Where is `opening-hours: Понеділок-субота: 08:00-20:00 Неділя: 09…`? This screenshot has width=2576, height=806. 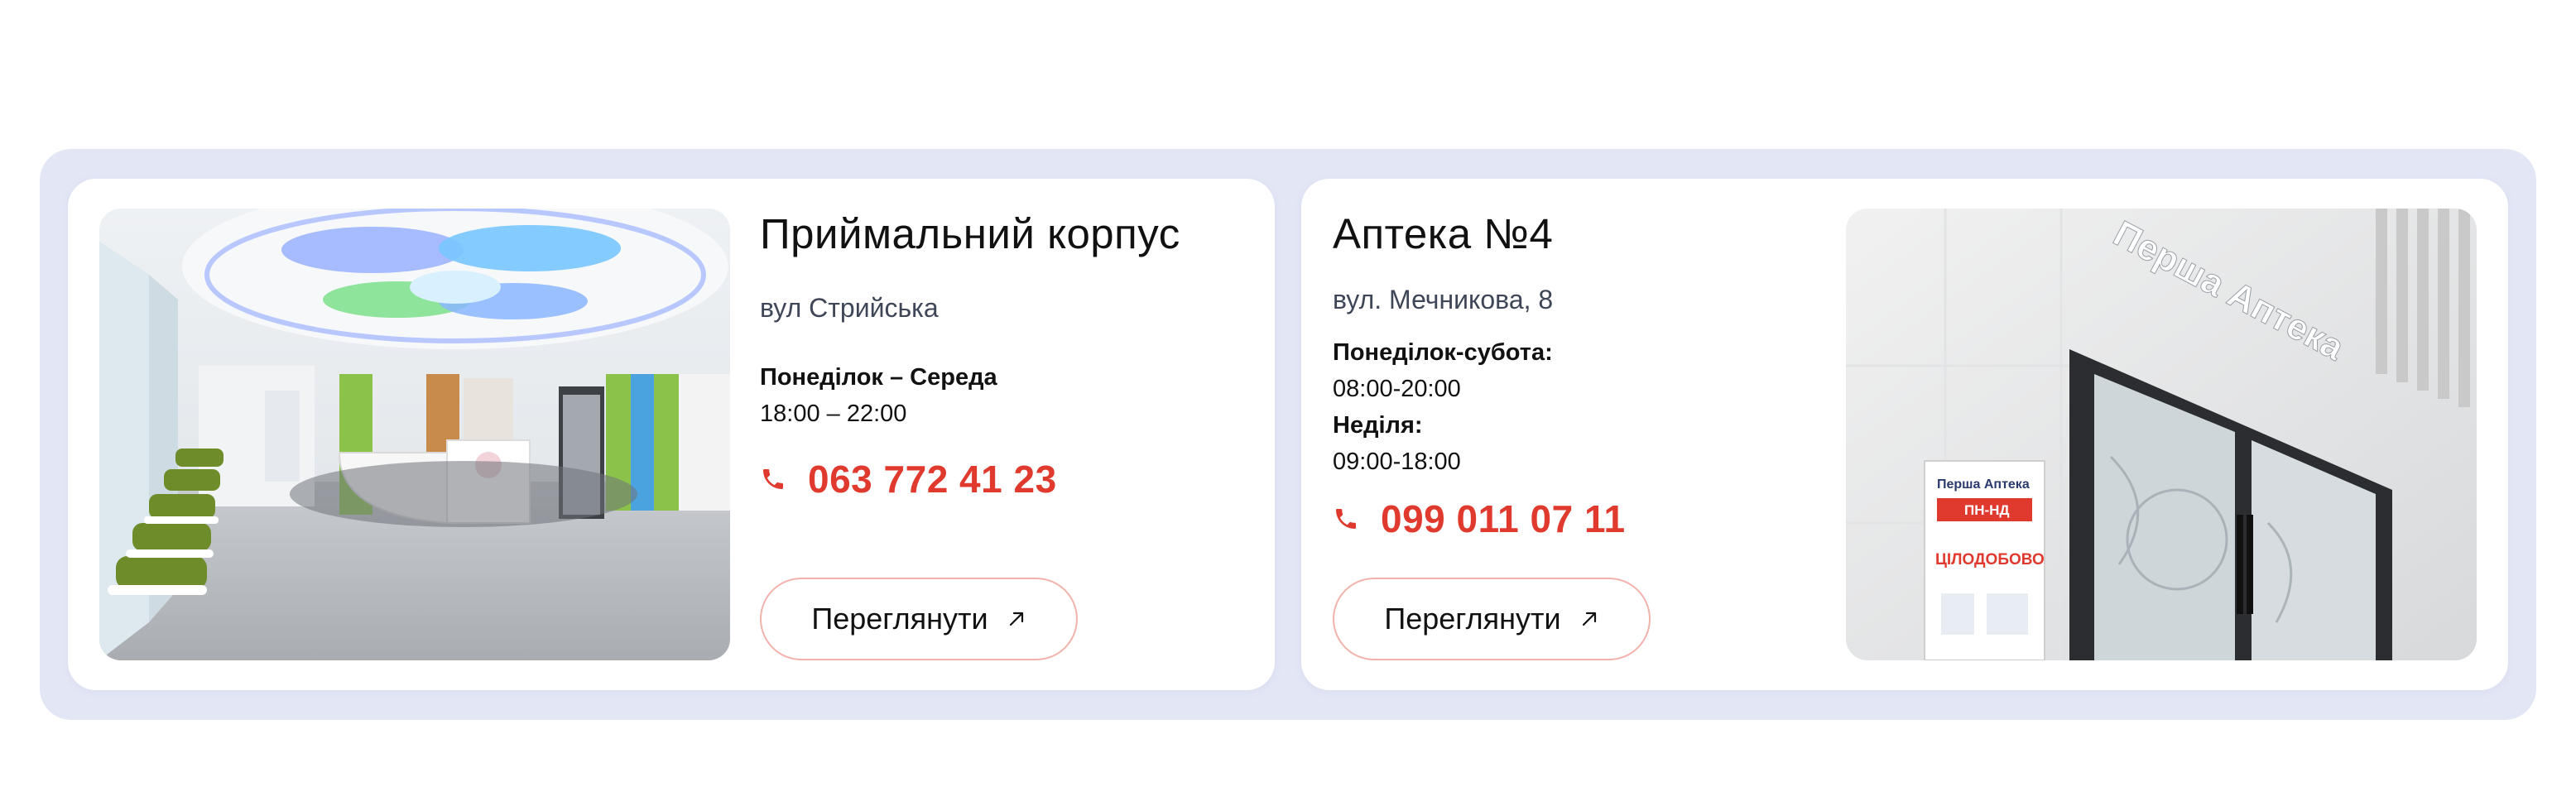 opening-hours: Понеділок-субота: 08:00-20:00 Неділя: 09… is located at coordinates (1581, 407).